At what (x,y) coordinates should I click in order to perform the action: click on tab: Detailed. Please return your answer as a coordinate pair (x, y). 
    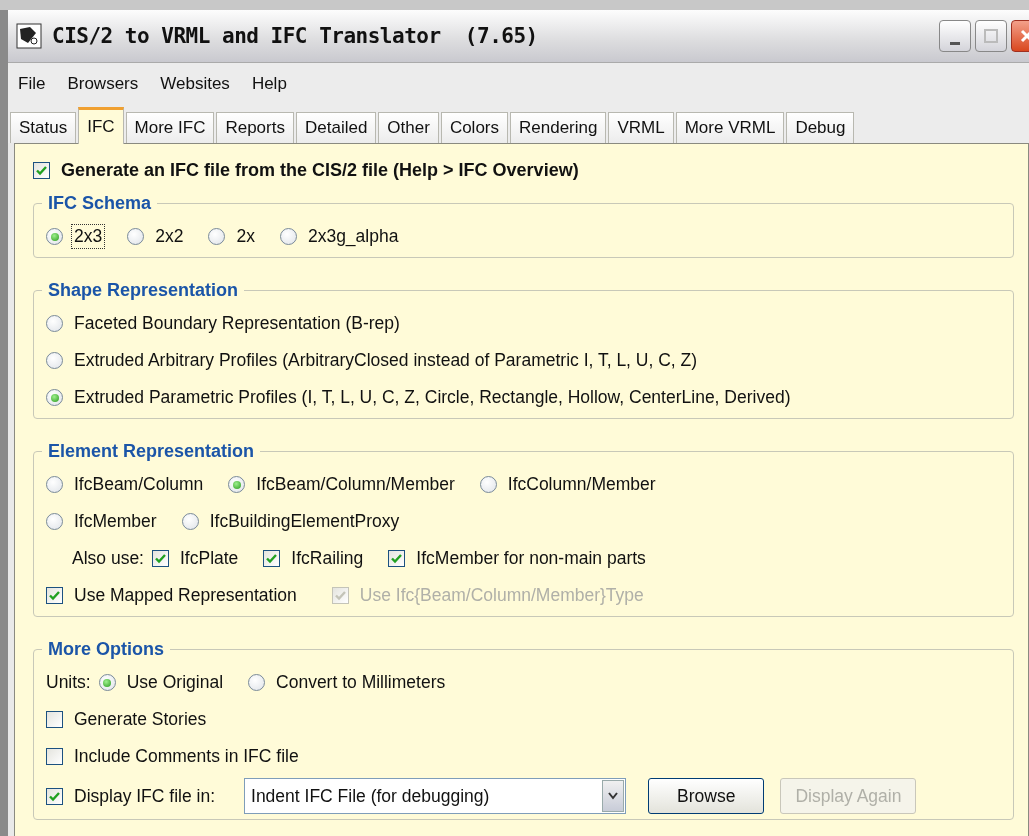
    Looking at the image, I should click on (336, 127).